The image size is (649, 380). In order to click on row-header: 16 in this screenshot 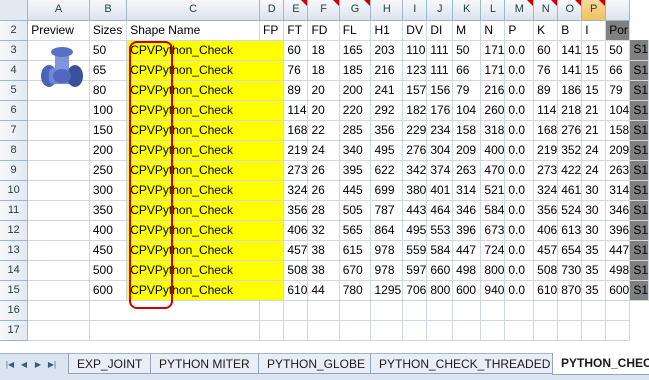, I will do `click(14, 310)`.